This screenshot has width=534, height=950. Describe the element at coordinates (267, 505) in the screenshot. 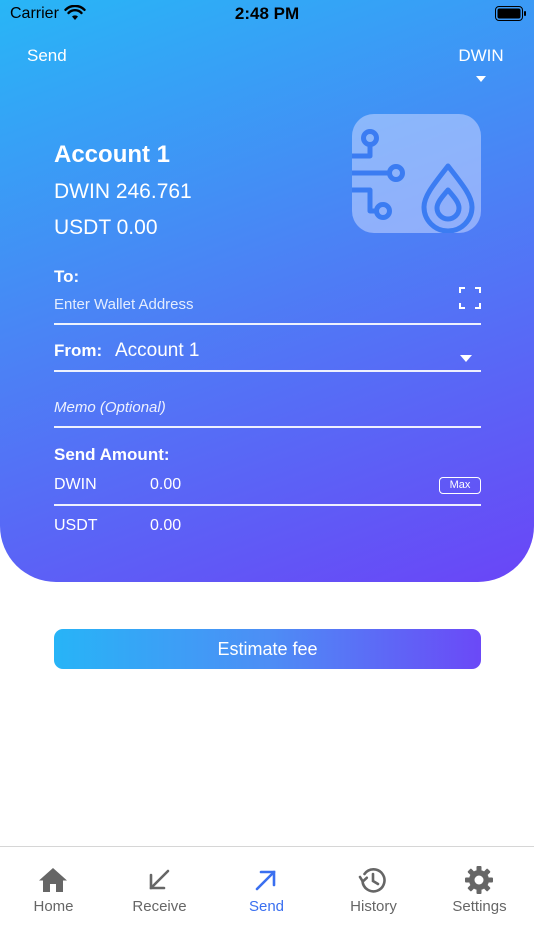

I see `amount-underline` at that location.